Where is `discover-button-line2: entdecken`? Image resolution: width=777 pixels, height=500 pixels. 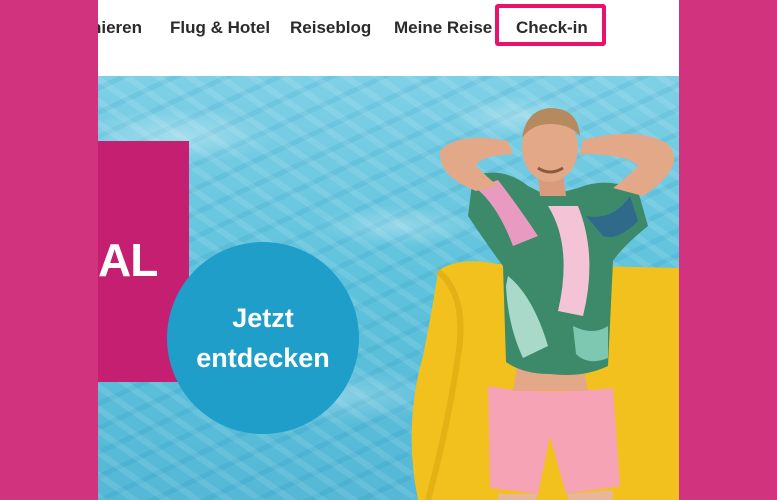
discover-button-line2: entdecken is located at coordinates (263, 358).